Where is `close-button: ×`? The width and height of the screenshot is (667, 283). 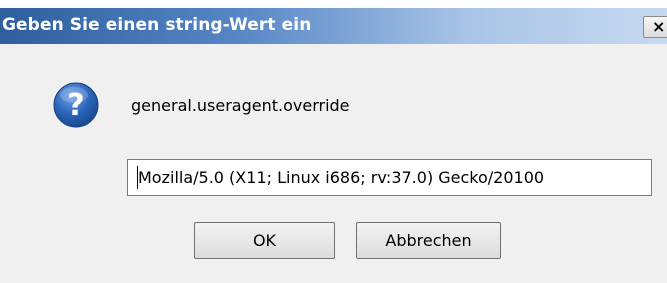
close-button: × is located at coordinates (655, 27).